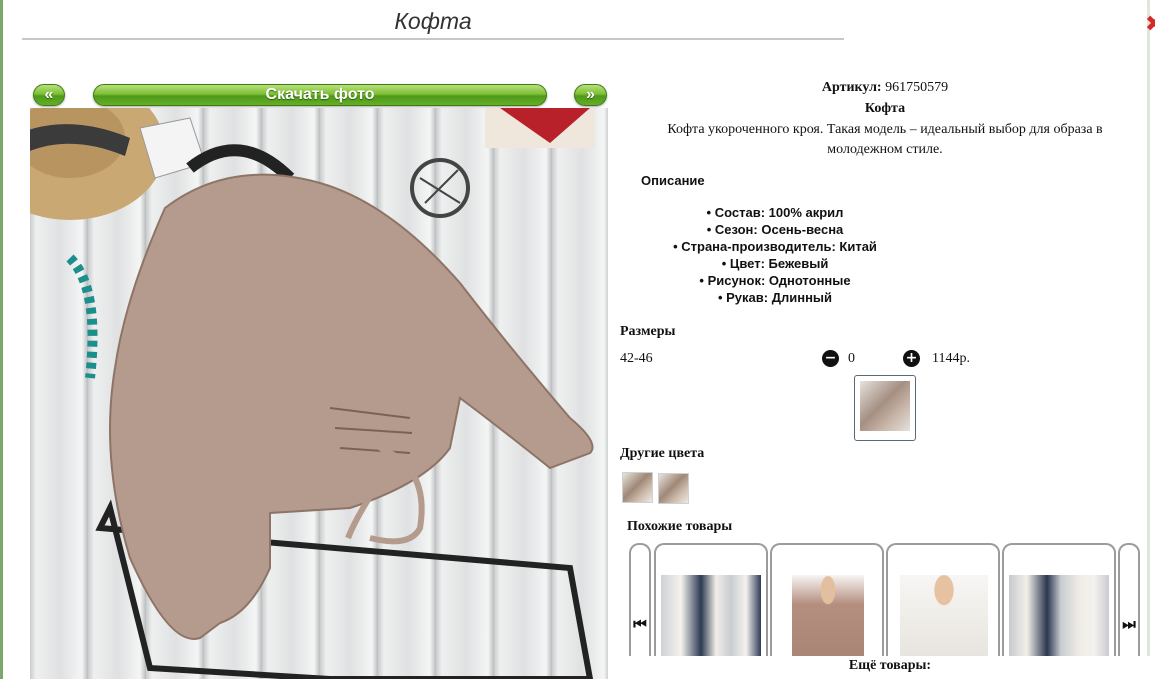 The image size is (1155, 679). Describe the element at coordinates (433, 21) in the screenshot. I see `page-title: Кофта` at that location.